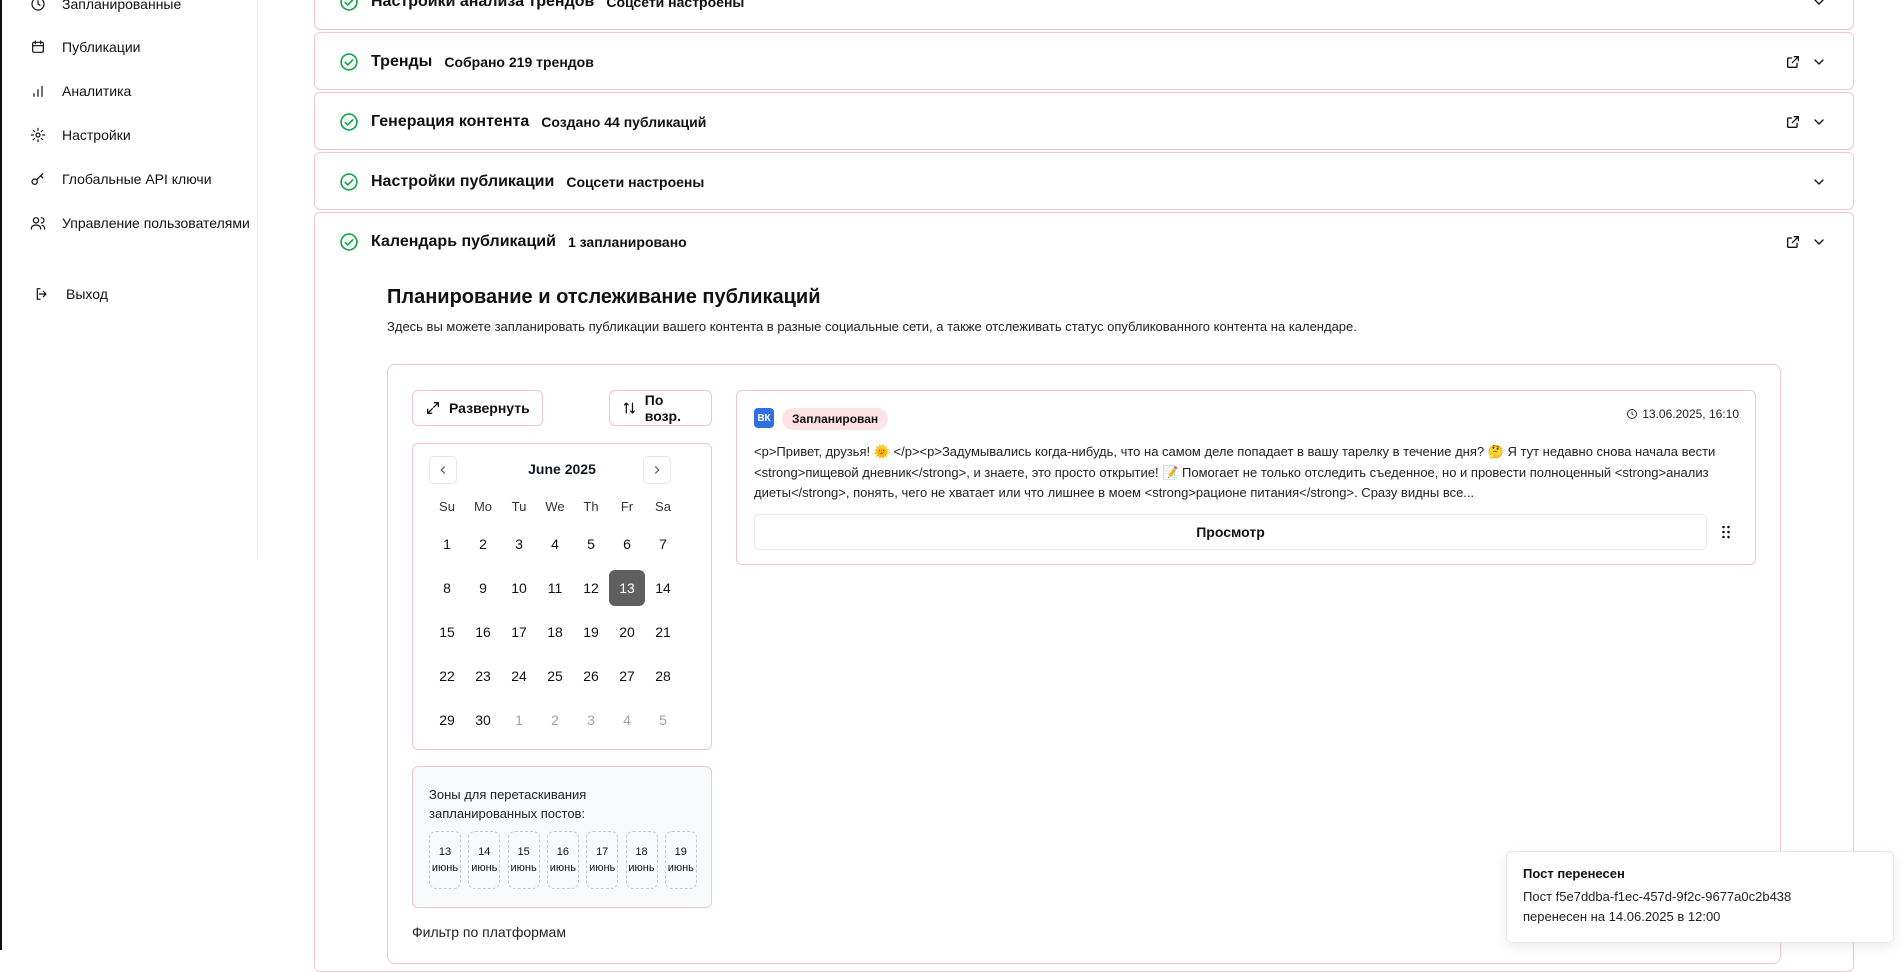  Describe the element at coordinates (602, 868) in the screenshot. I see `drop-zone-month: июнь` at that location.